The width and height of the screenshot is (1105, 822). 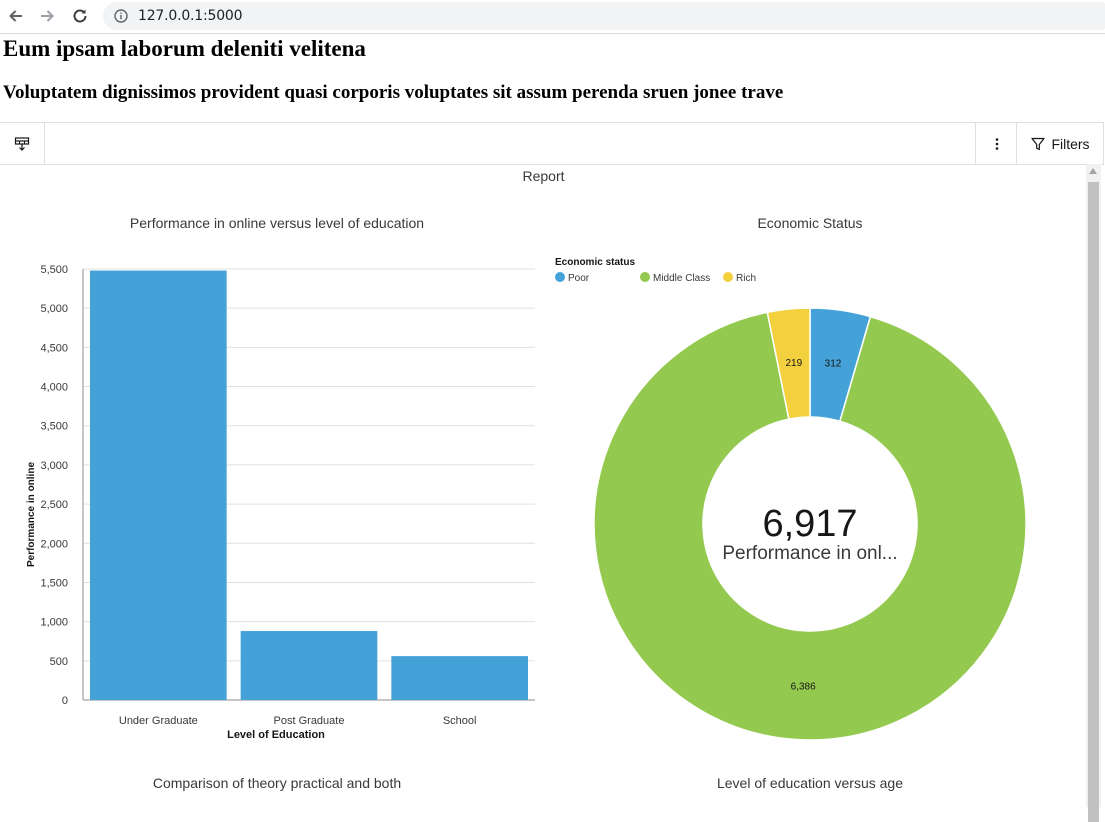 I want to click on filter-icon, so click(x=1038, y=143).